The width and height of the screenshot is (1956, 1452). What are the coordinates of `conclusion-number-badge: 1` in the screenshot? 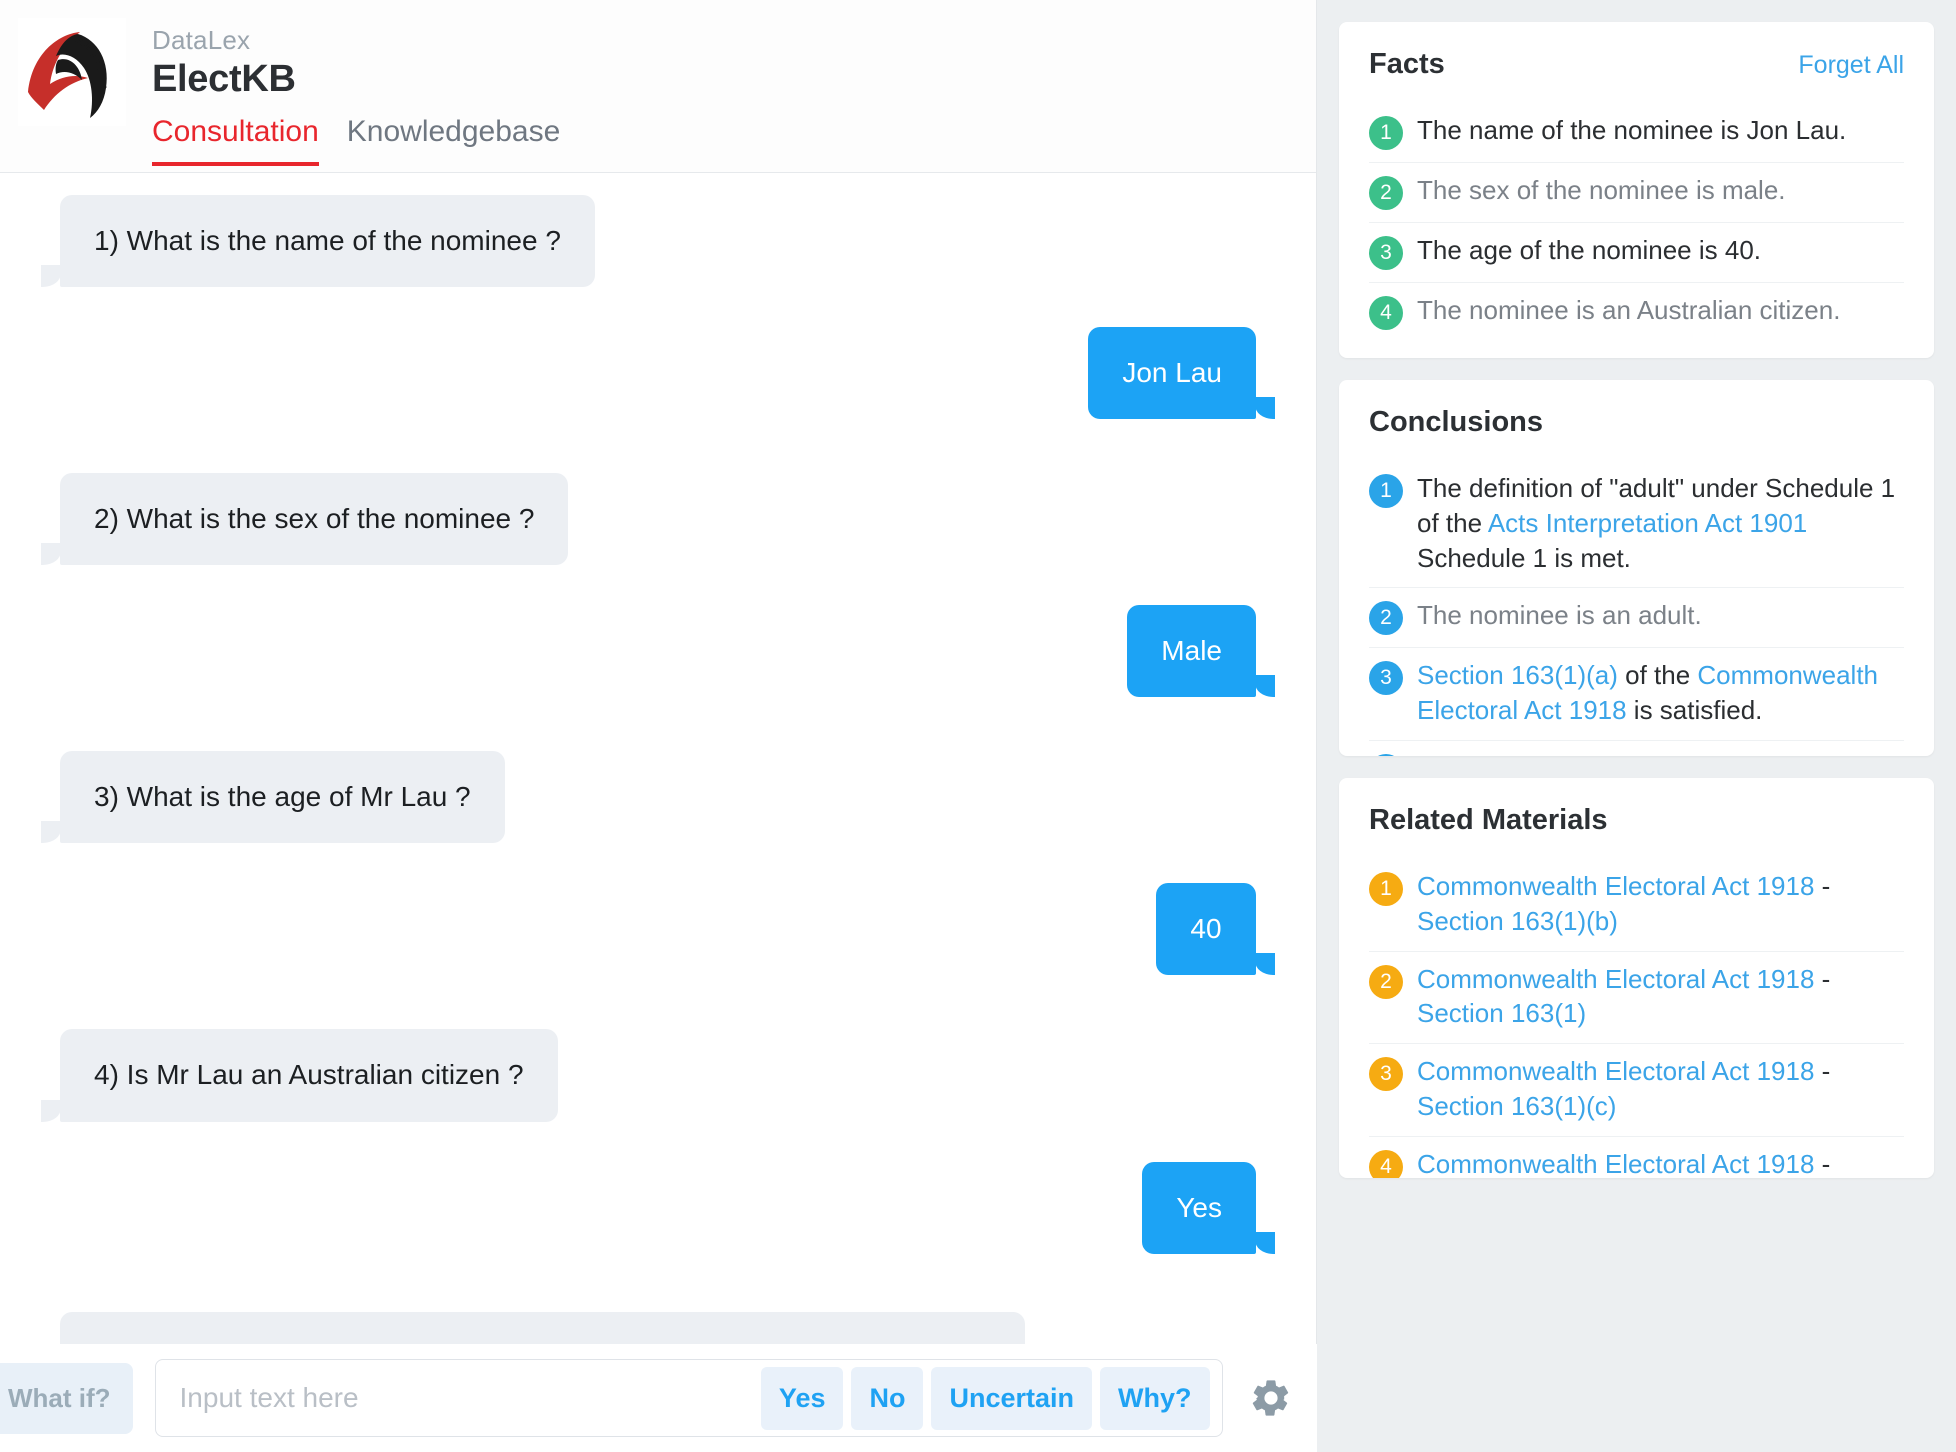 It's located at (1386, 491).